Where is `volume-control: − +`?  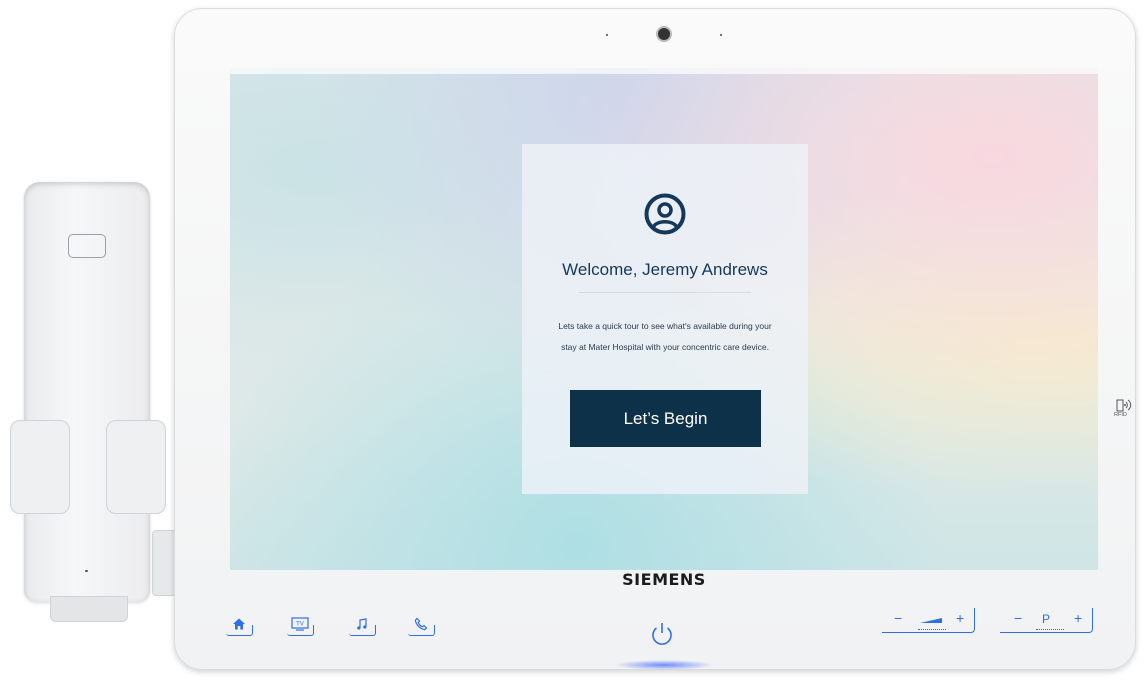 volume-control: − + is located at coordinates (928, 620).